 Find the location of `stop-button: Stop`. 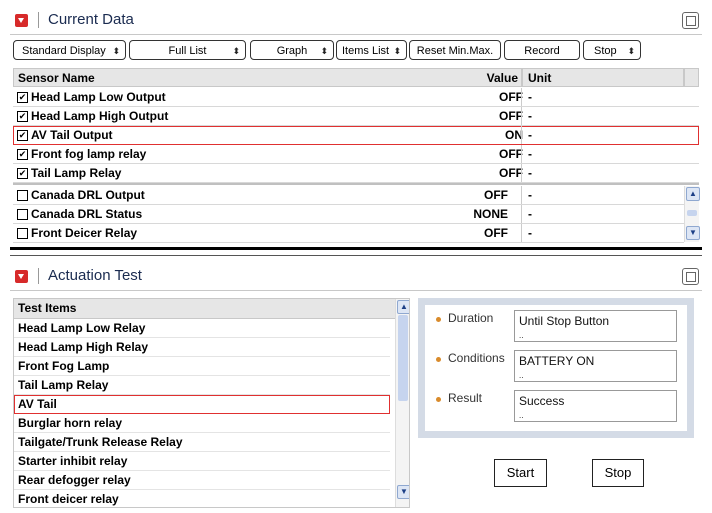

stop-button: Stop is located at coordinates (618, 473).